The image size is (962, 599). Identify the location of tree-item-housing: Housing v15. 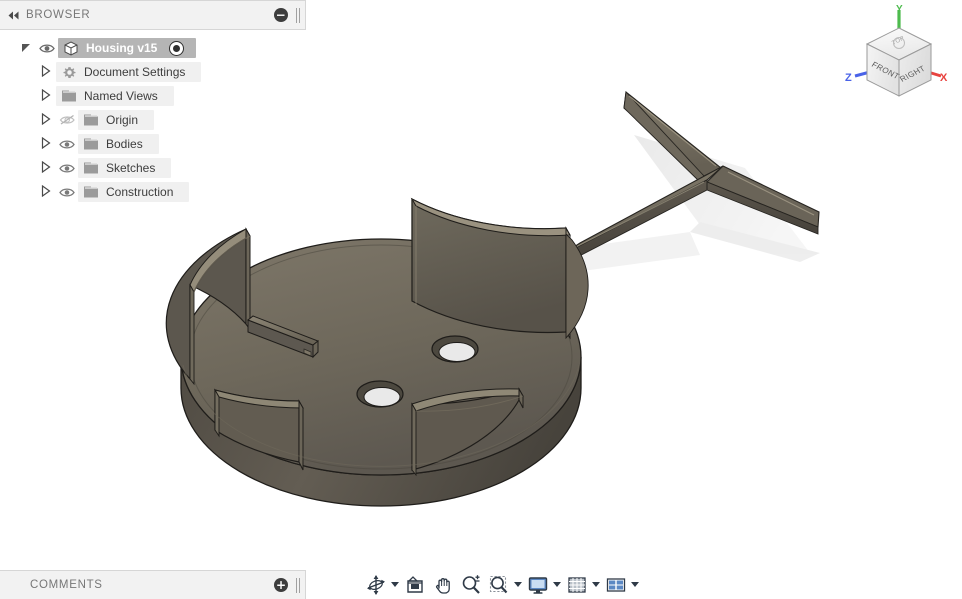
(153, 48).